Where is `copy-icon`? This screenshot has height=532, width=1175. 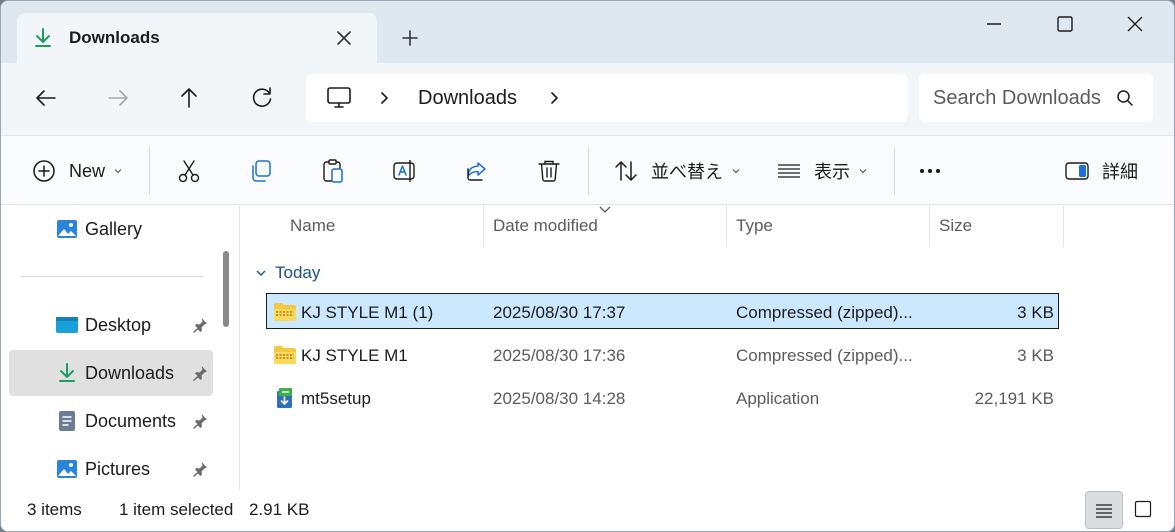
copy-icon is located at coordinates (261, 171).